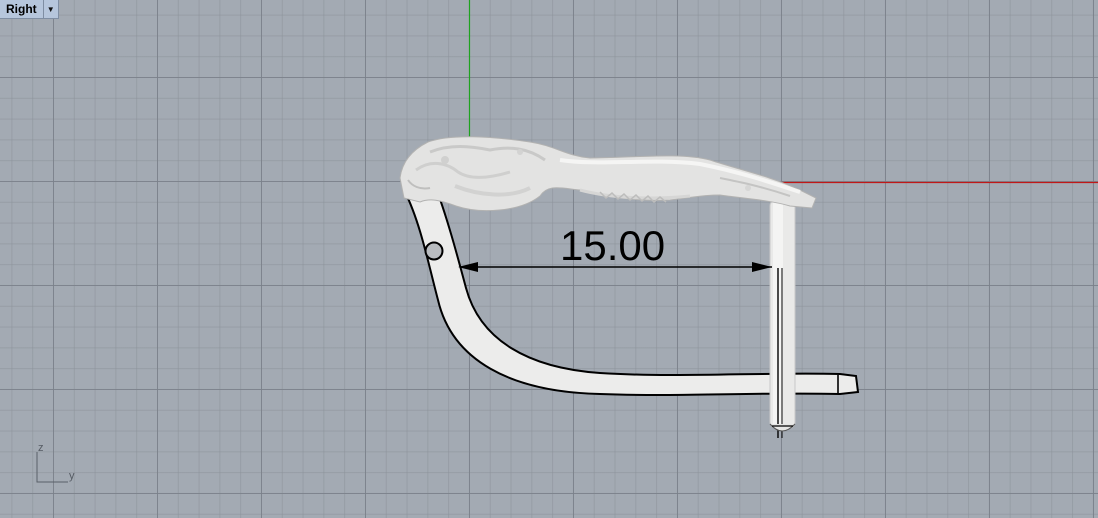  What do you see at coordinates (608, 174) in the screenshot?
I see `ornament-top` at bounding box center [608, 174].